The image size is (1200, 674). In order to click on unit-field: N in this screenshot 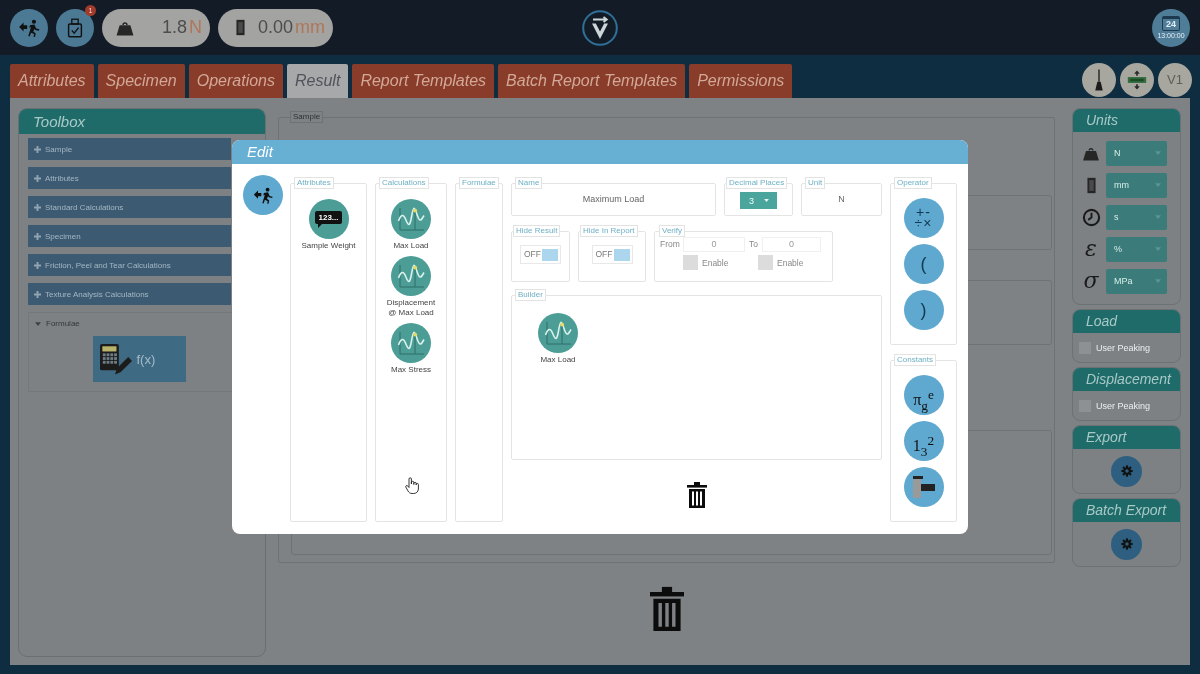, I will do `click(841, 197)`.